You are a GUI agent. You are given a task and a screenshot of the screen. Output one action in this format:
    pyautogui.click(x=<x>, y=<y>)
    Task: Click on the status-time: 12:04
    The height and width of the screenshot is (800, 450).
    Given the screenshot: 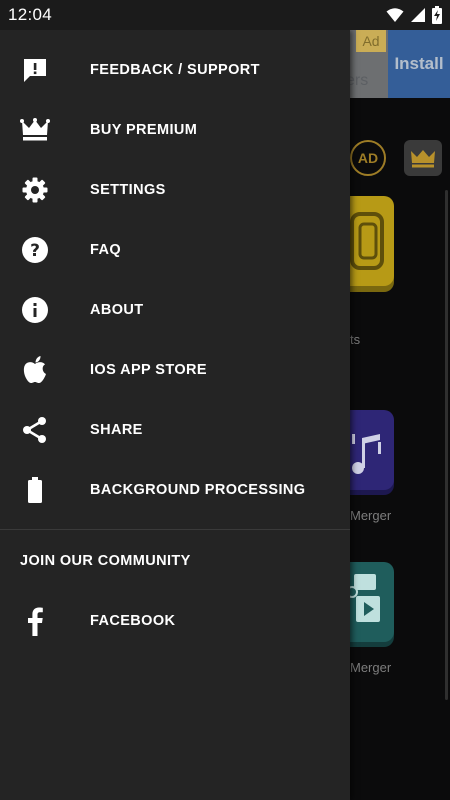 What is the action you would take?
    pyautogui.click(x=30, y=14)
    